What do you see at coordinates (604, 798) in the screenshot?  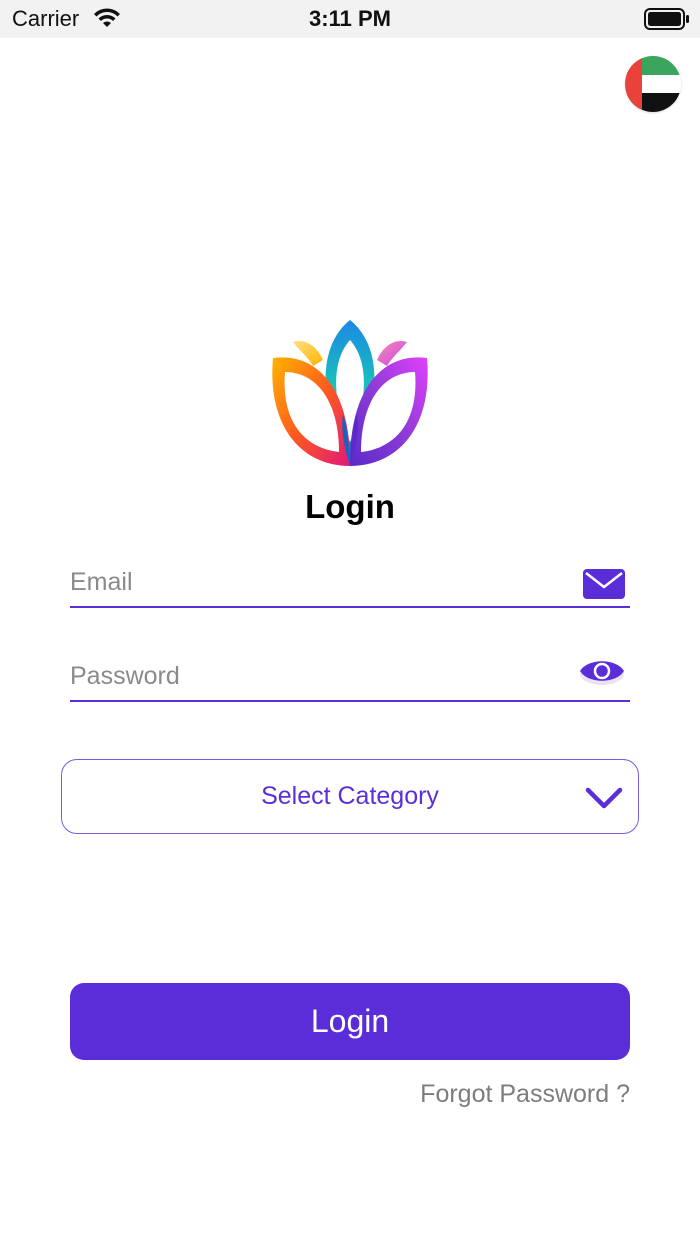 I see `chevron-down-icon` at bounding box center [604, 798].